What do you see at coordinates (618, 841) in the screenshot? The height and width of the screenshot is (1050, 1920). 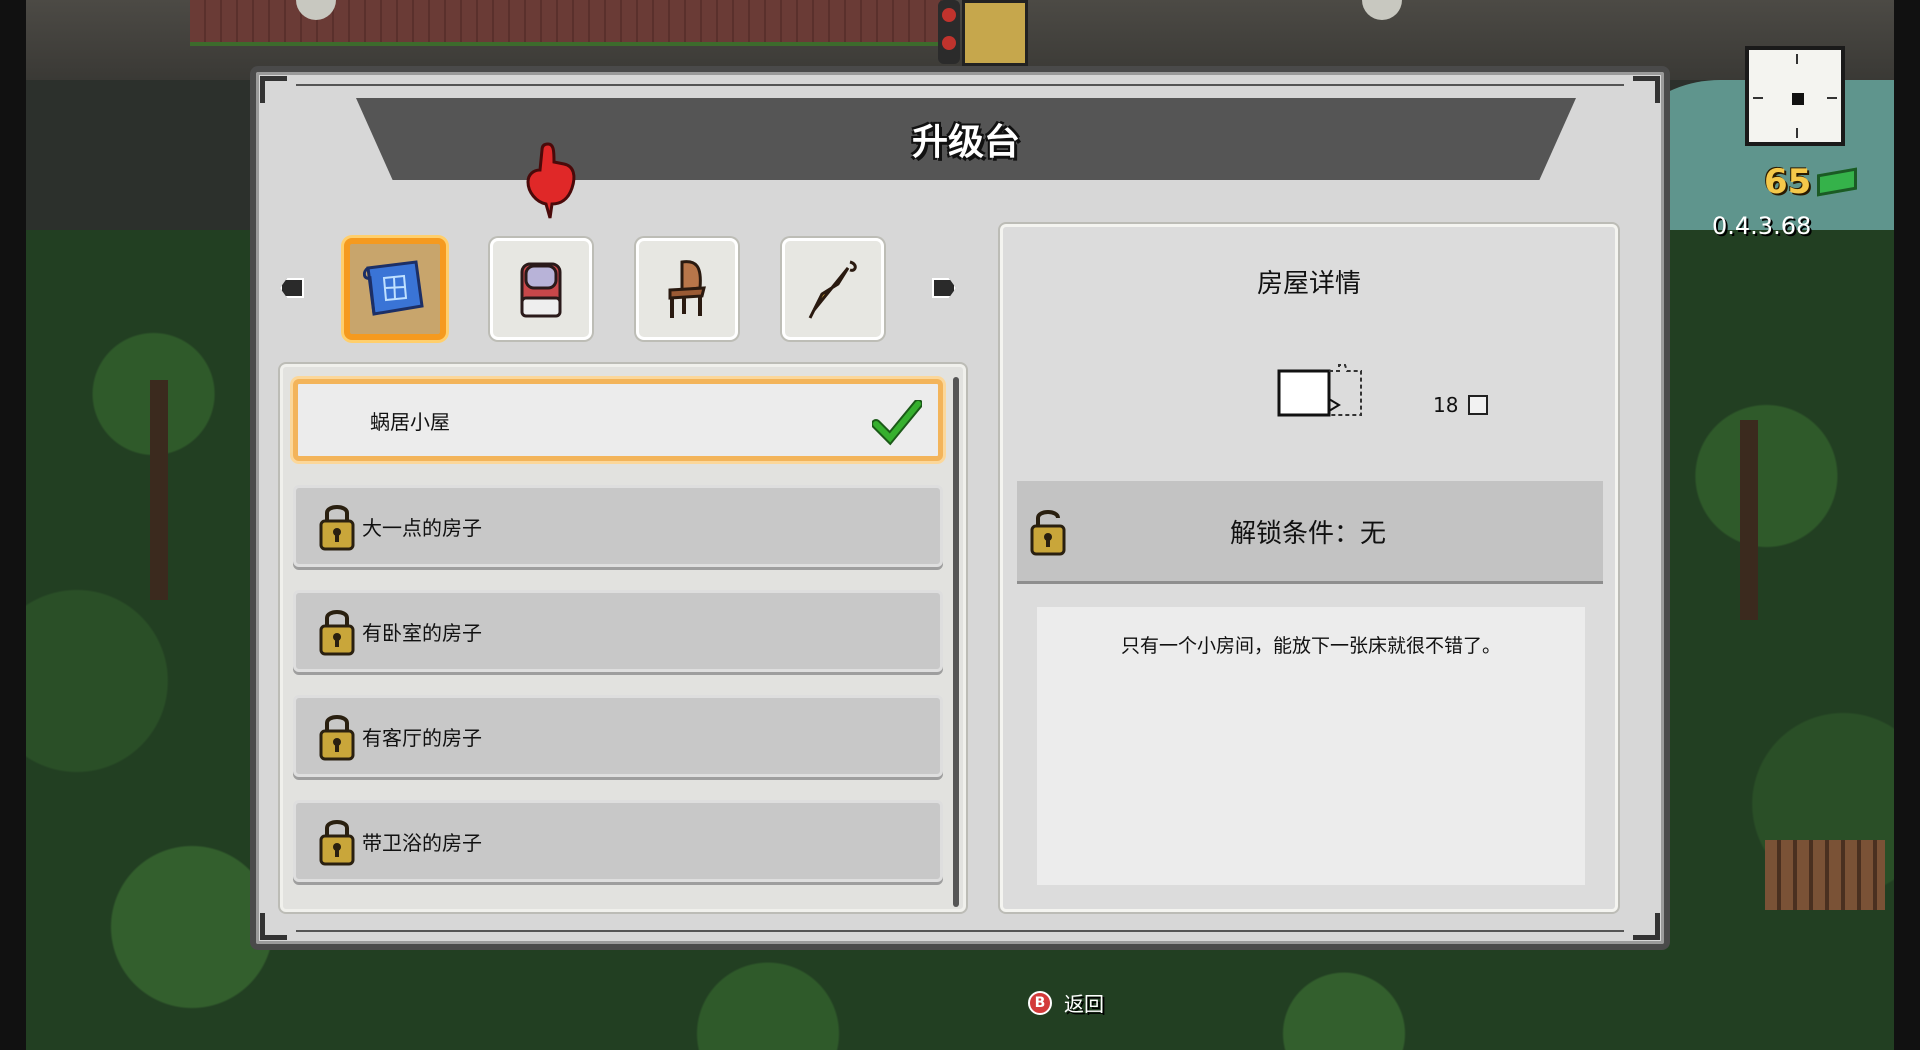 I see `list-item-house-4: 带卫浴的房子` at bounding box center [618, 841].